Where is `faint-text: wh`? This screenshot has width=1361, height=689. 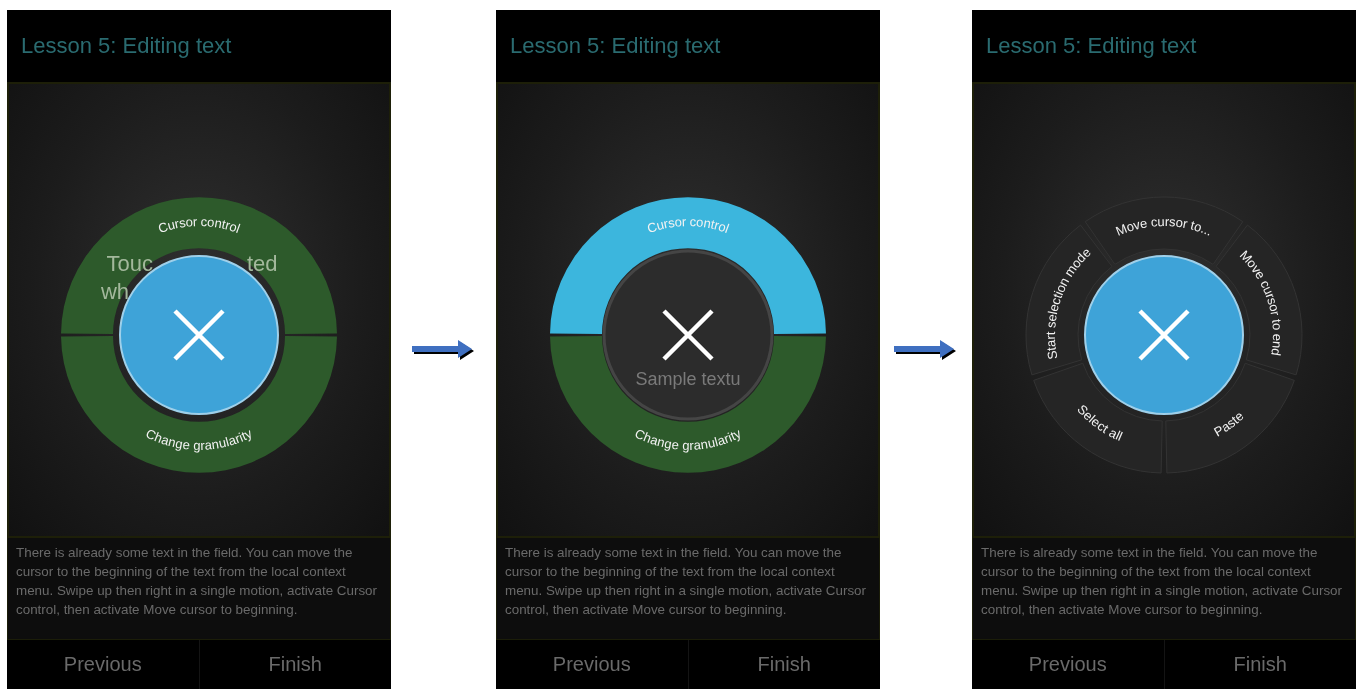 faint-text: wh is located at coordinates (114, 291).